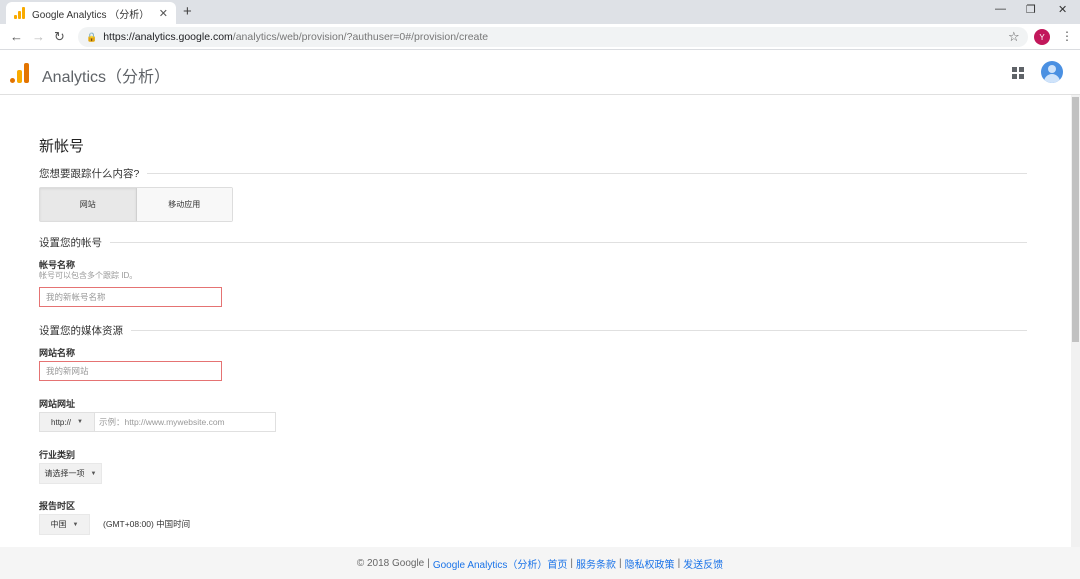  What do you see at coordinates (59, 37) in the screenshot?
I see `reload-icon: ↻` at bounding box center [59, 37].